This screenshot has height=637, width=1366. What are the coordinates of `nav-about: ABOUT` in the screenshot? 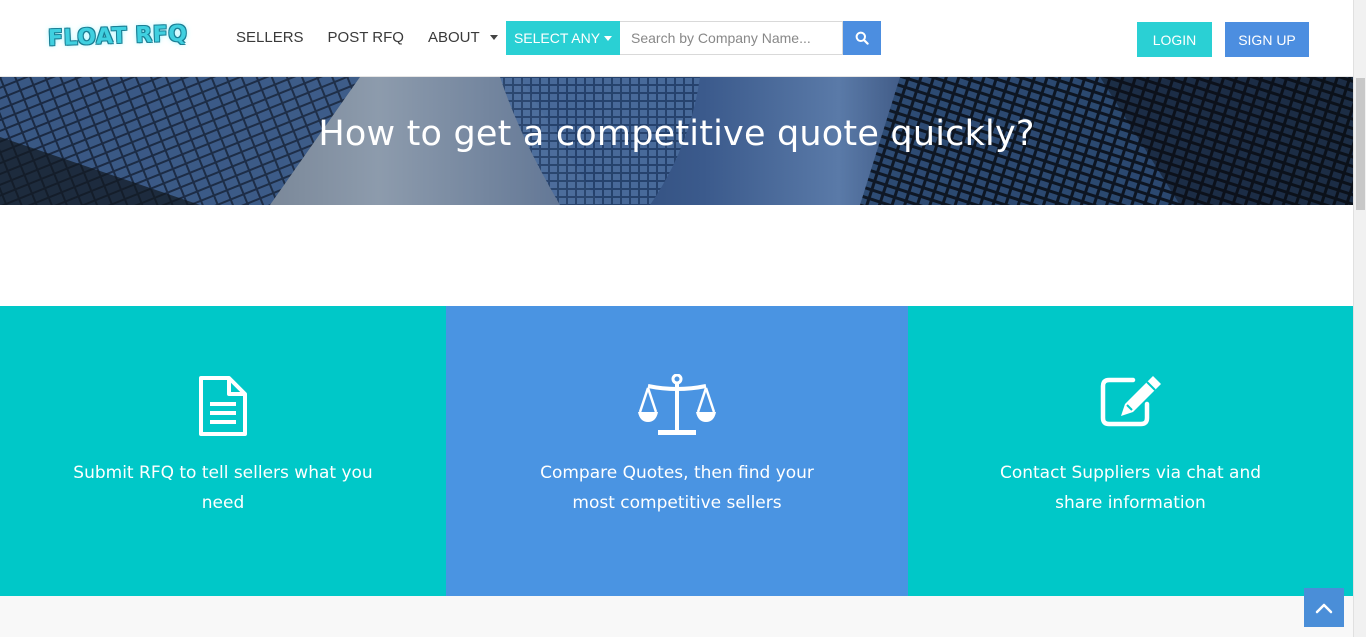 It's located at (463, 37).